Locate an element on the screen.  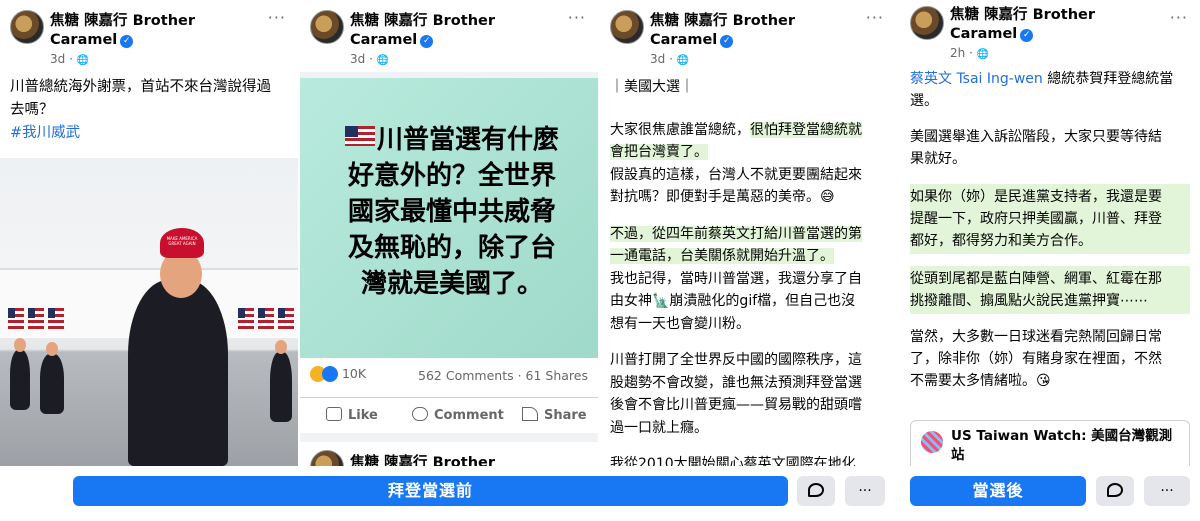
like-reaction-icon is located at coordinates (330, 374).